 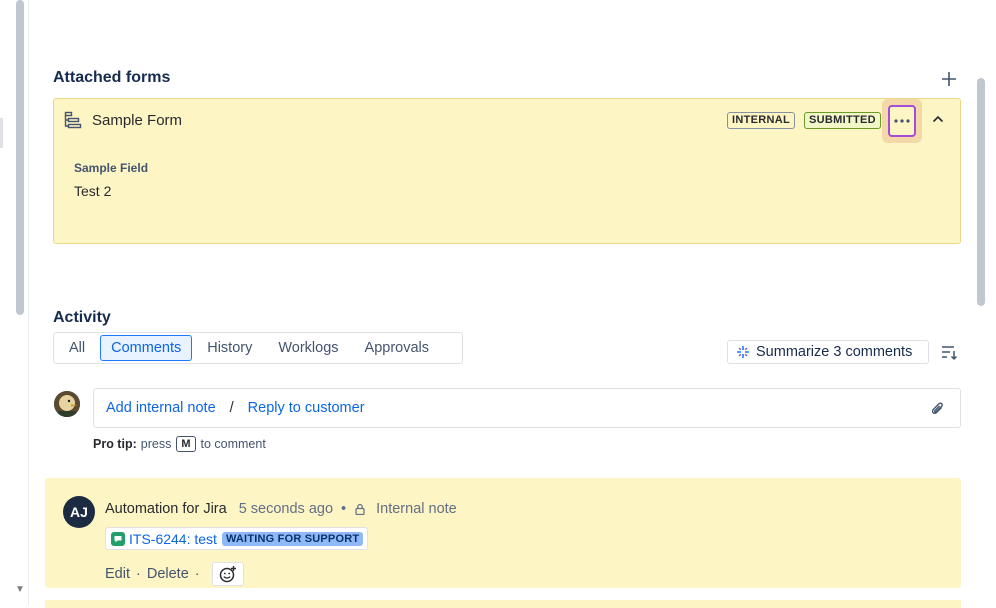 What do you see at coordinates (93, 191) in the screenshot?
I see `form-field-value: Test 2` at bounding box center [93, 191].